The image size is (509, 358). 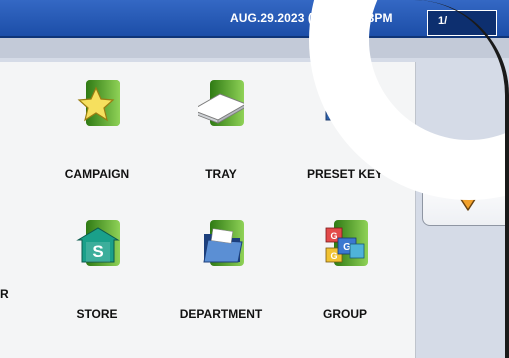 What do you see at coordinates (94, 270) in the screenshot?
I see `menu-item-store: S STORE` at bounding box center [94, 270].